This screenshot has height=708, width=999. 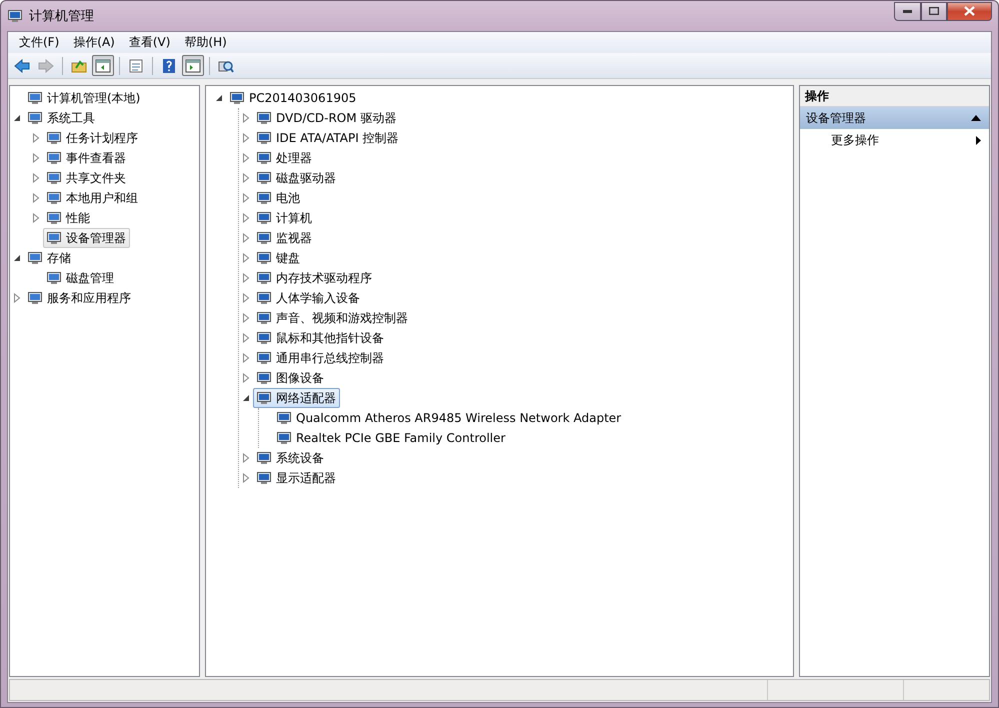 What do you see at coordinates (84, 98) in the screenshot?
I see `tree-item: 计算机管理(本地)` at bounding box center [84, 98].